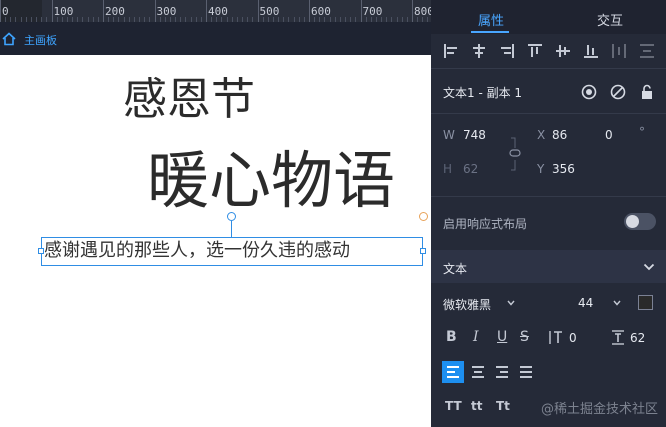  Describe the element at coordinates (600, 409) in the screenshot. I see `watermark-text: @稀土掘金技术社区` at that location.